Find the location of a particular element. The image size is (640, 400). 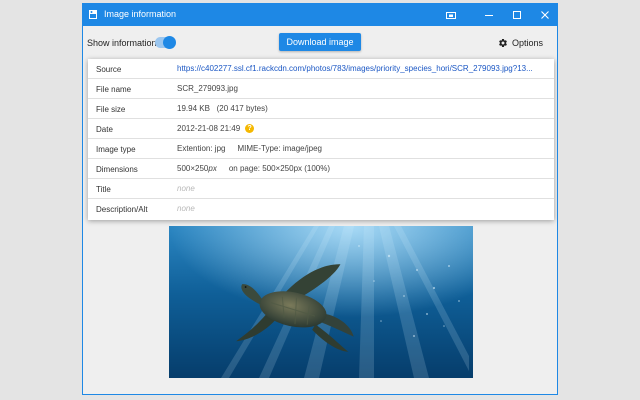

description-label: Description/Alt is located at coordinates (122, 209).